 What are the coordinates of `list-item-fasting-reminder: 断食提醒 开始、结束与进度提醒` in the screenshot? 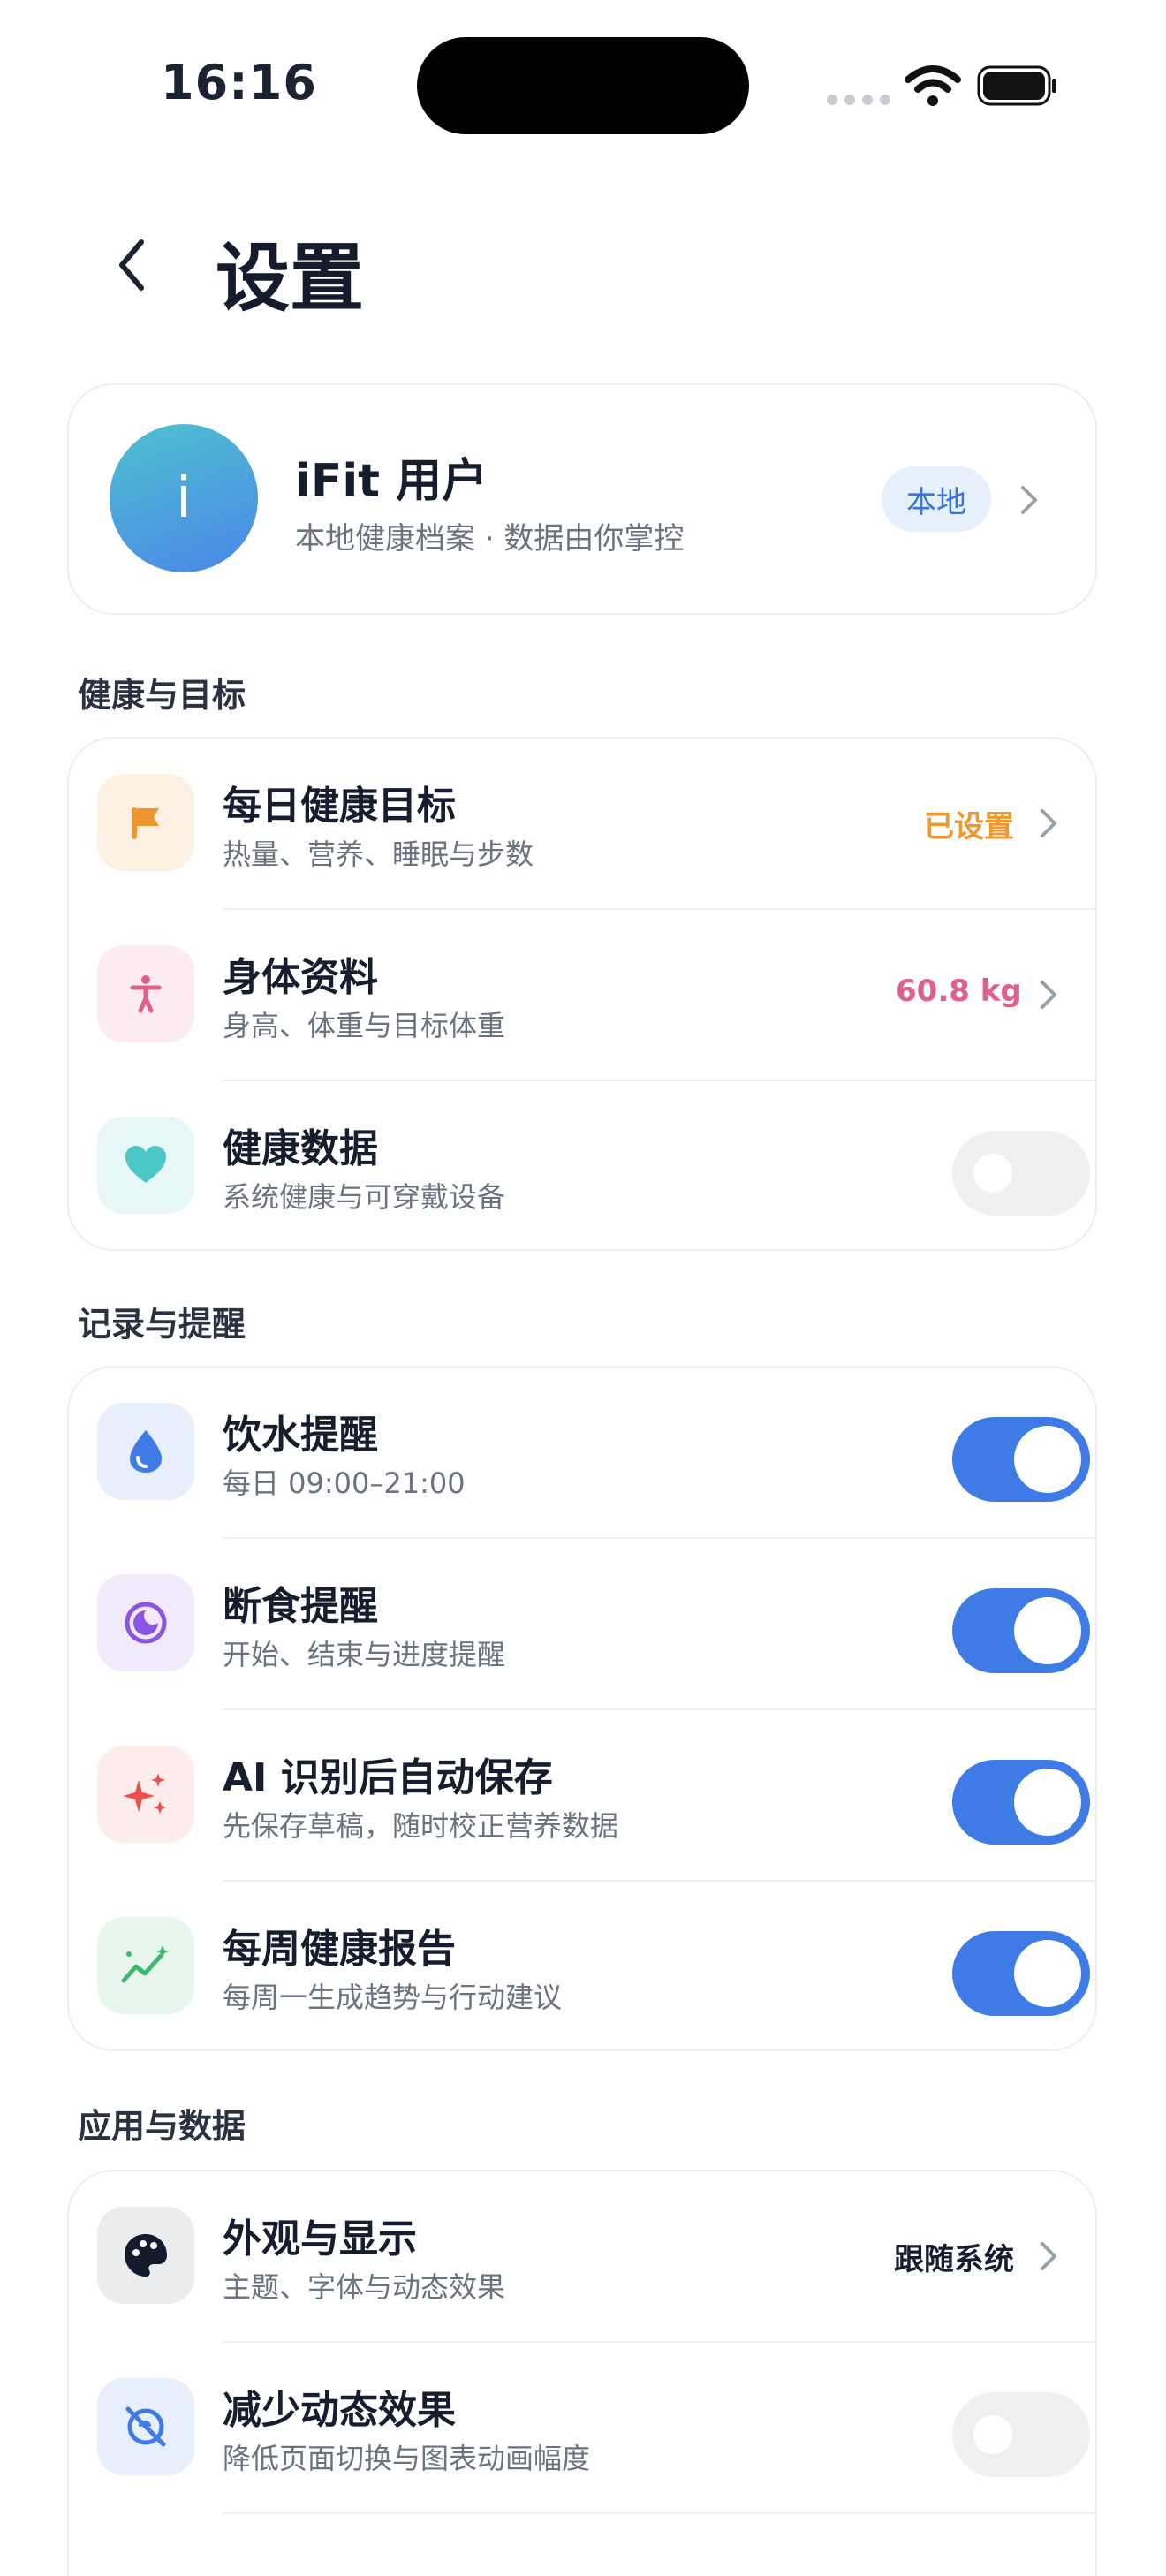 It's located at (582, 1625).